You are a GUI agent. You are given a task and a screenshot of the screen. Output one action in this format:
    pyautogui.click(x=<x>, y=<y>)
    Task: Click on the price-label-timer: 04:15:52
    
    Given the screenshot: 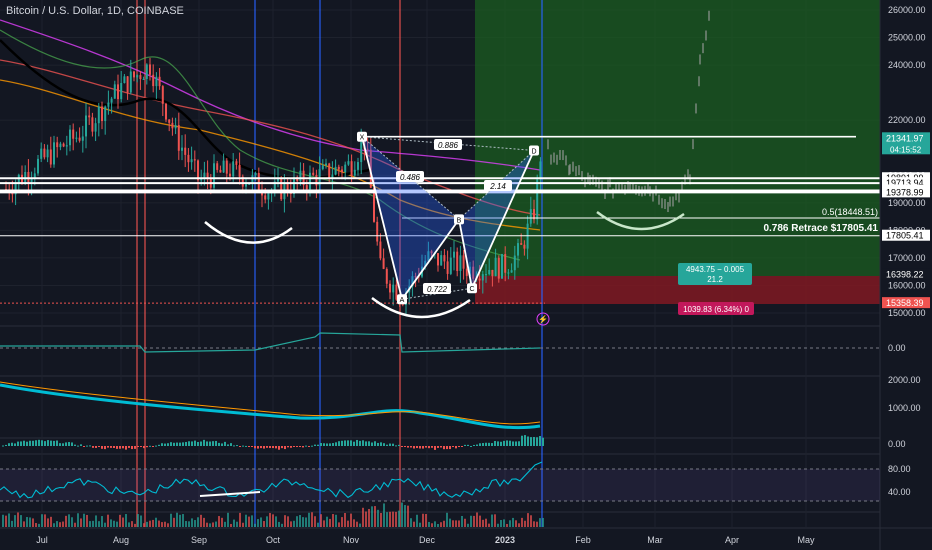 What is the action you would take?
    pyautogui.click(x=906, y=149)
    